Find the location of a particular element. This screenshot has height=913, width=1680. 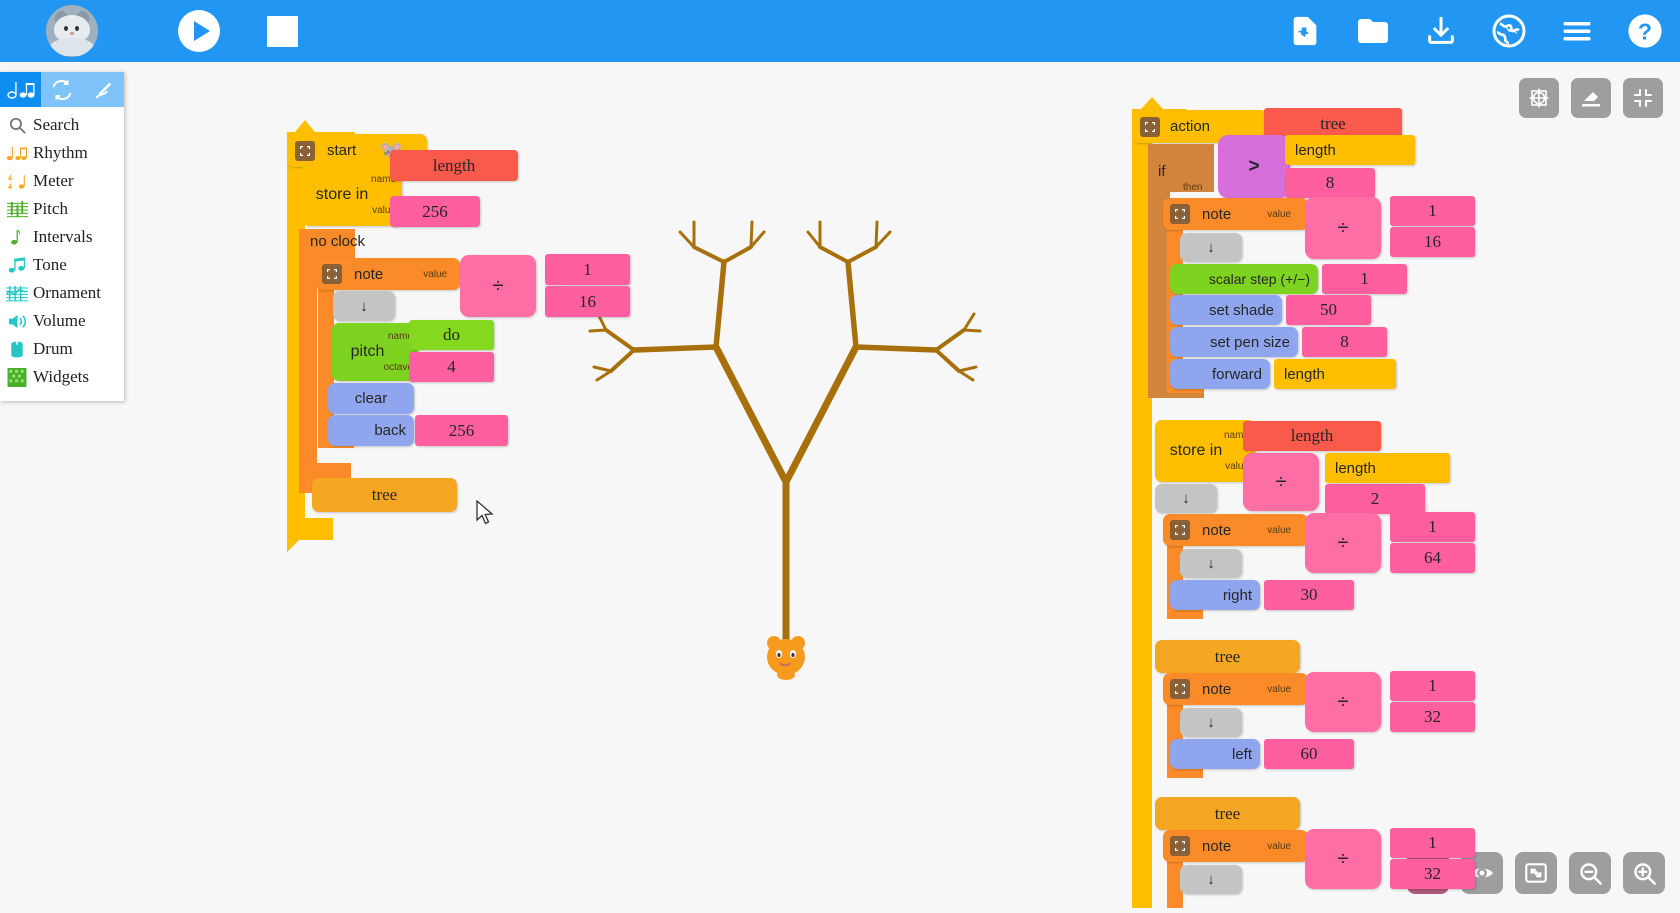

store-in-block-2: name store in value is located at coordinates (1205, 451).